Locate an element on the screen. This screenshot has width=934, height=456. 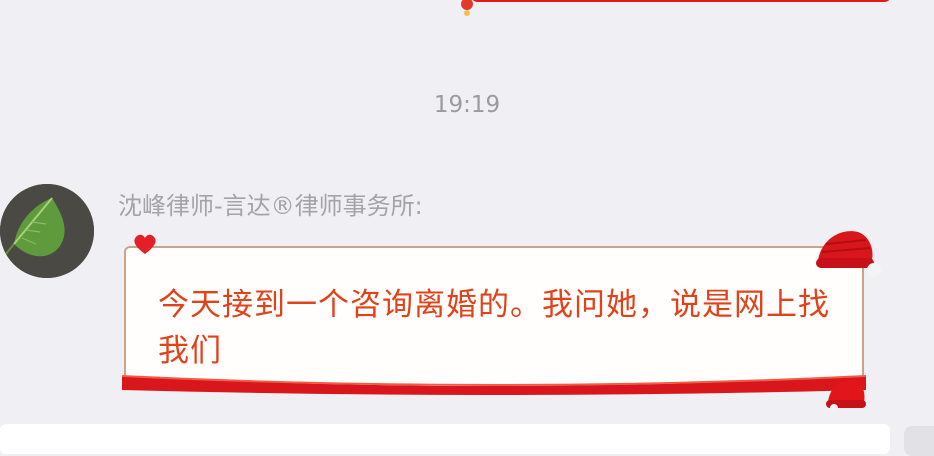
previous-message-bubble is located at coordinates (681, 1).